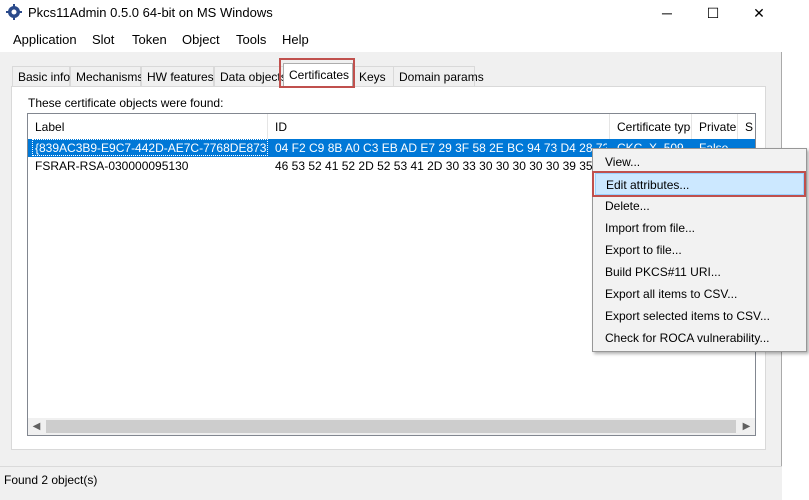 Image resolution: width=809 pixels, height=500 pixels. What do you see at coordinates (759, 13) in the screenshot?
I see `close-button: ✕` at bounding box center [759, 13].